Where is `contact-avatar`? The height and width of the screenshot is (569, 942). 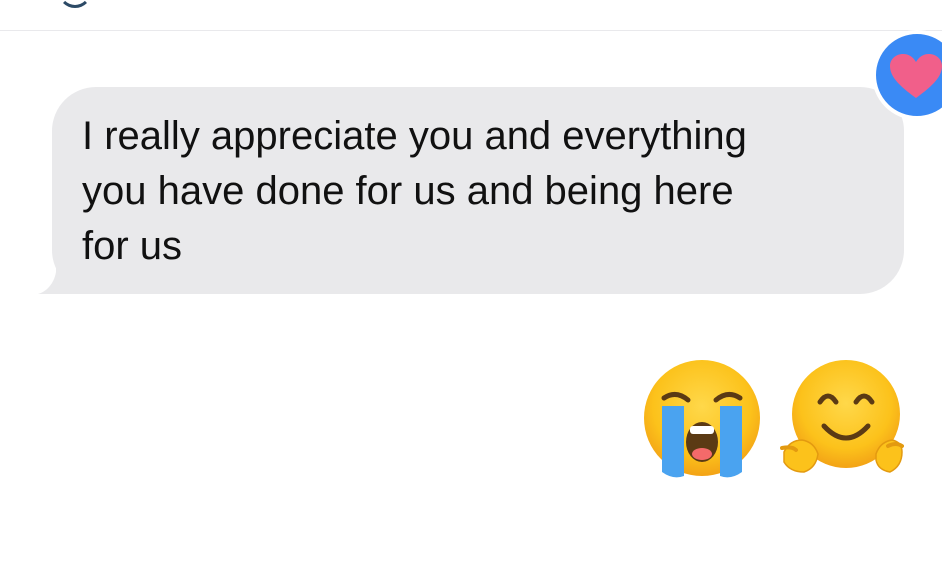
contact-avatar is located at coordinates (75, 4).